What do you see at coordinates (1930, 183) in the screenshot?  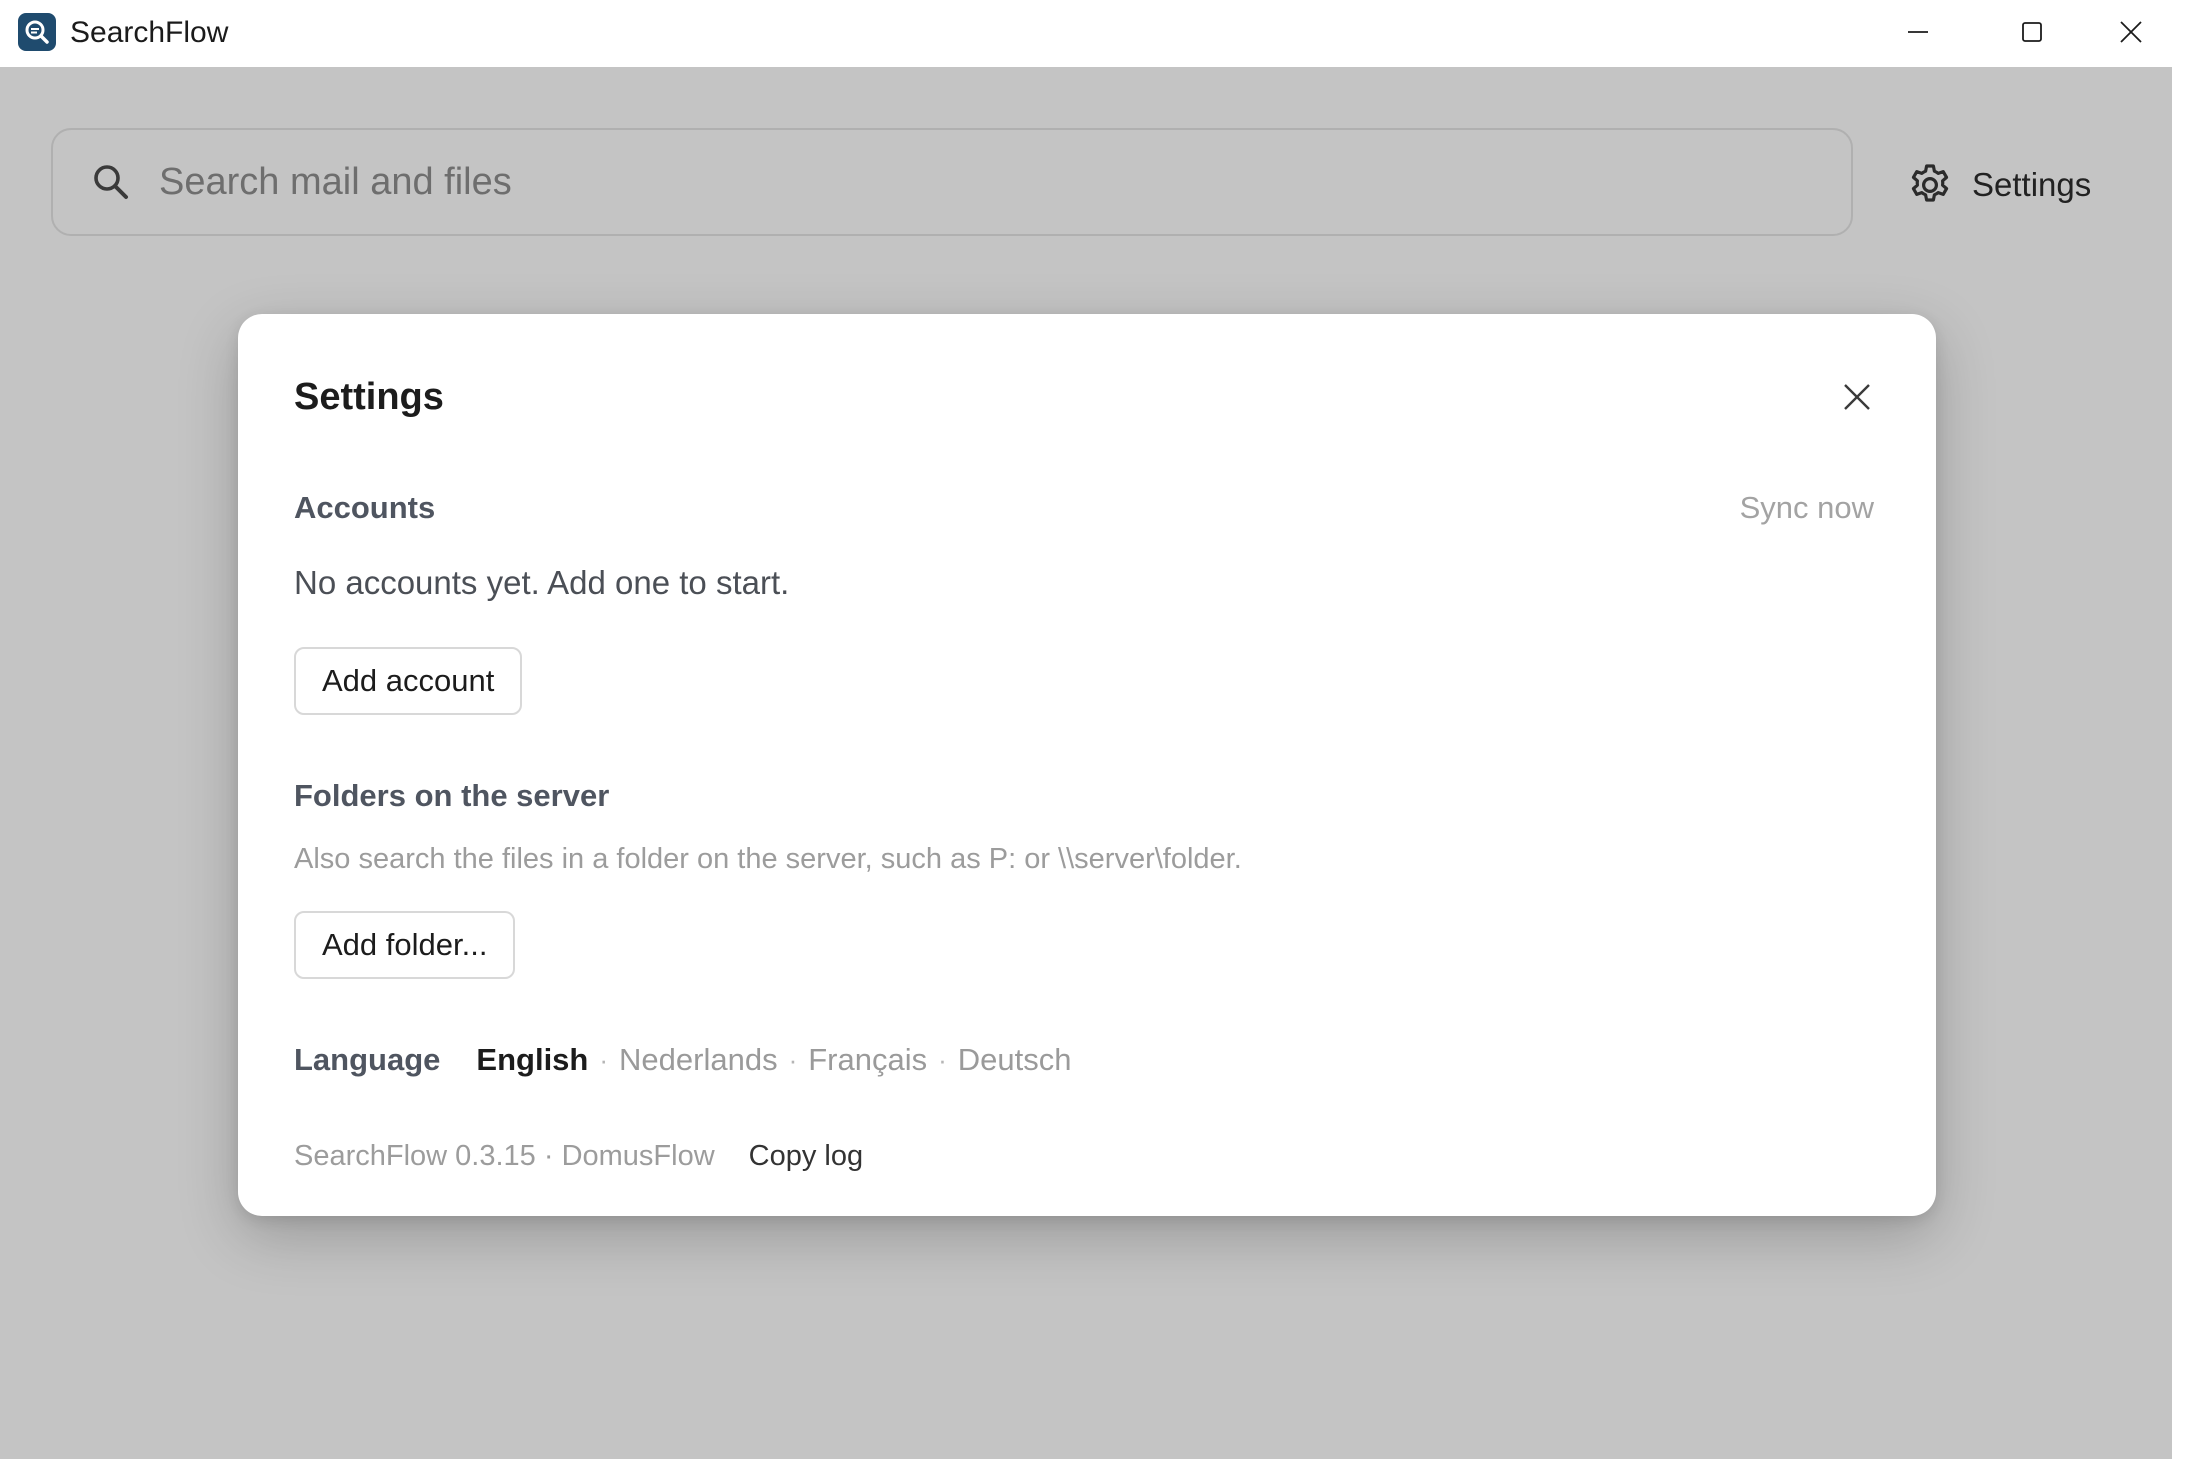 I see `gear-icon` at bounding box center [1930, 183].